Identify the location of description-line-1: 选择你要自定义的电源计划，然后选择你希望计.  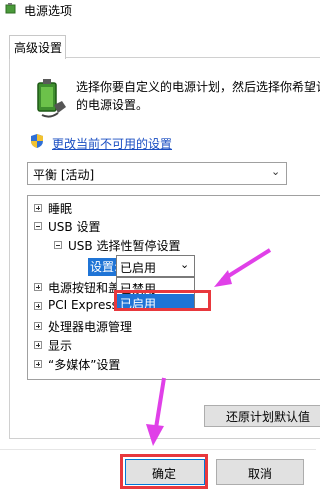
(198, 87).